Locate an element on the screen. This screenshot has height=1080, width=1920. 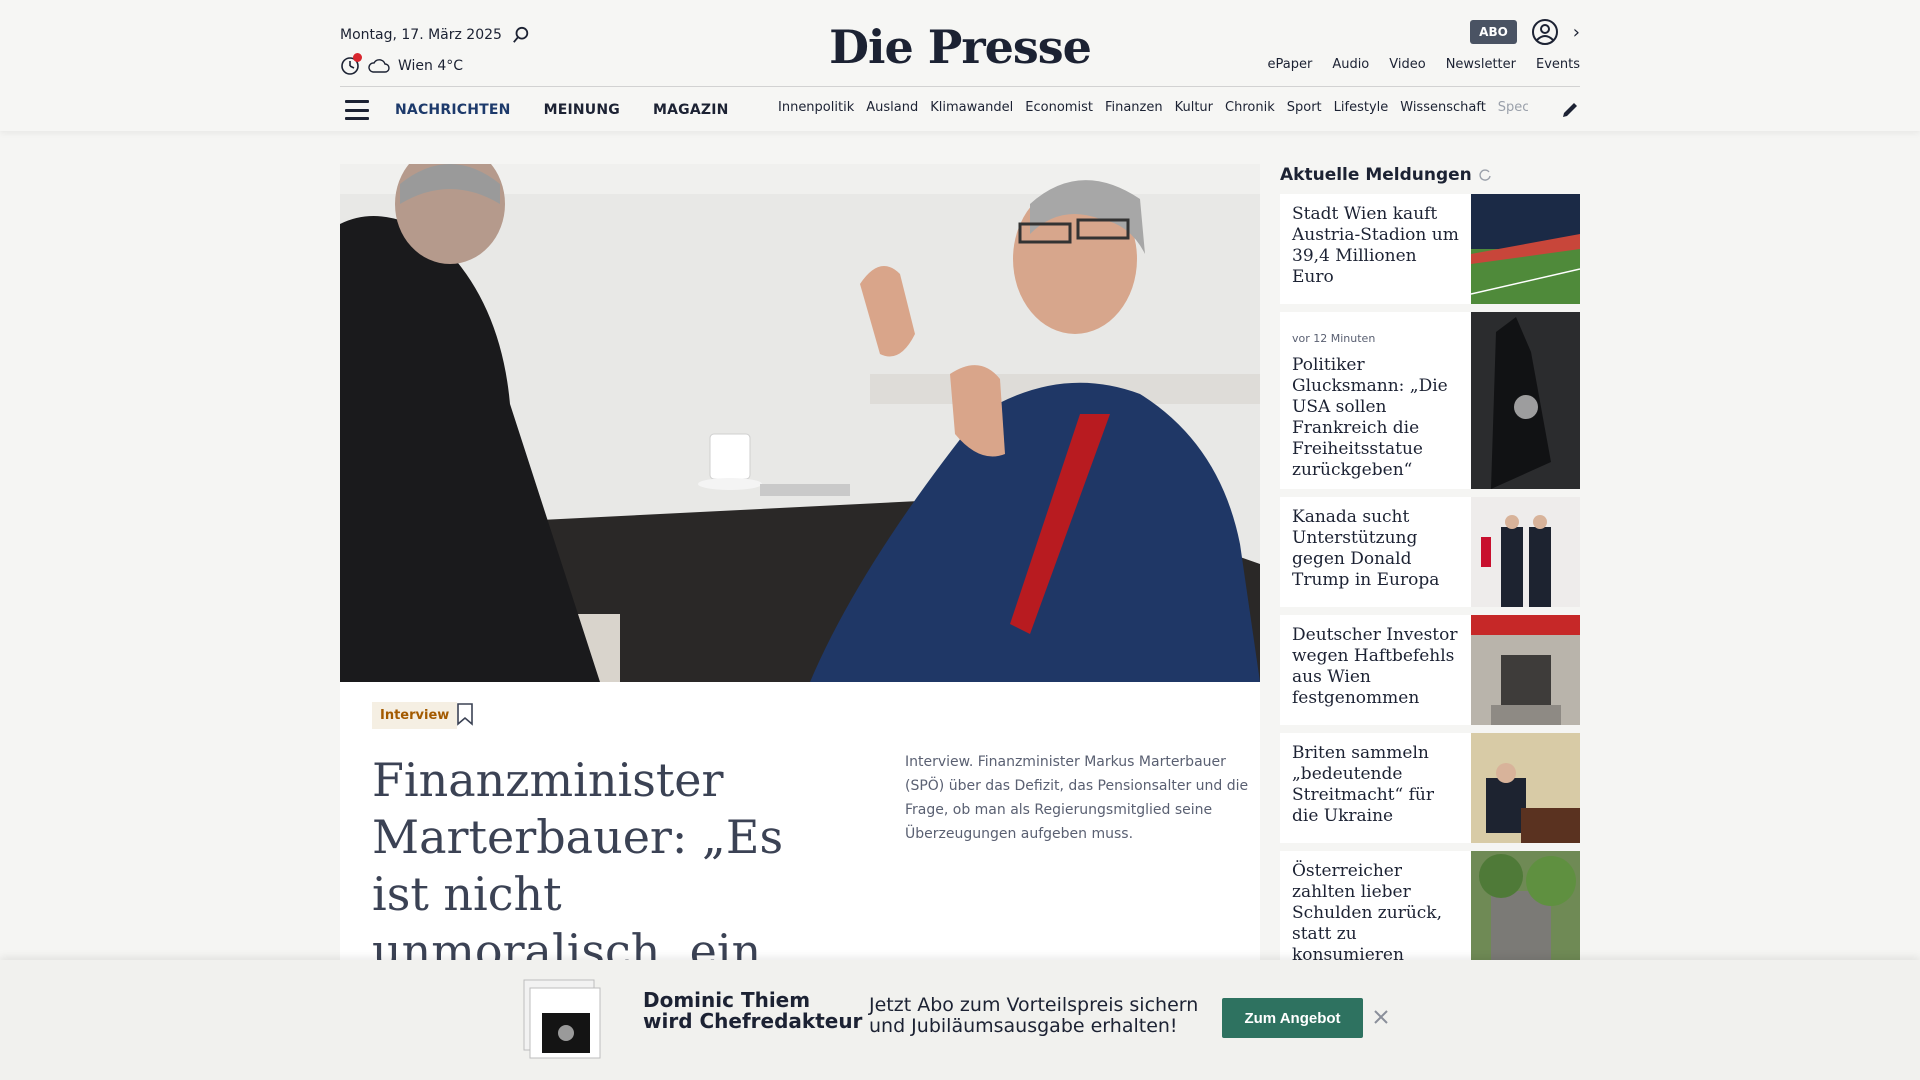
subnav-sport: Sport is located at coordinates (1304, 107).